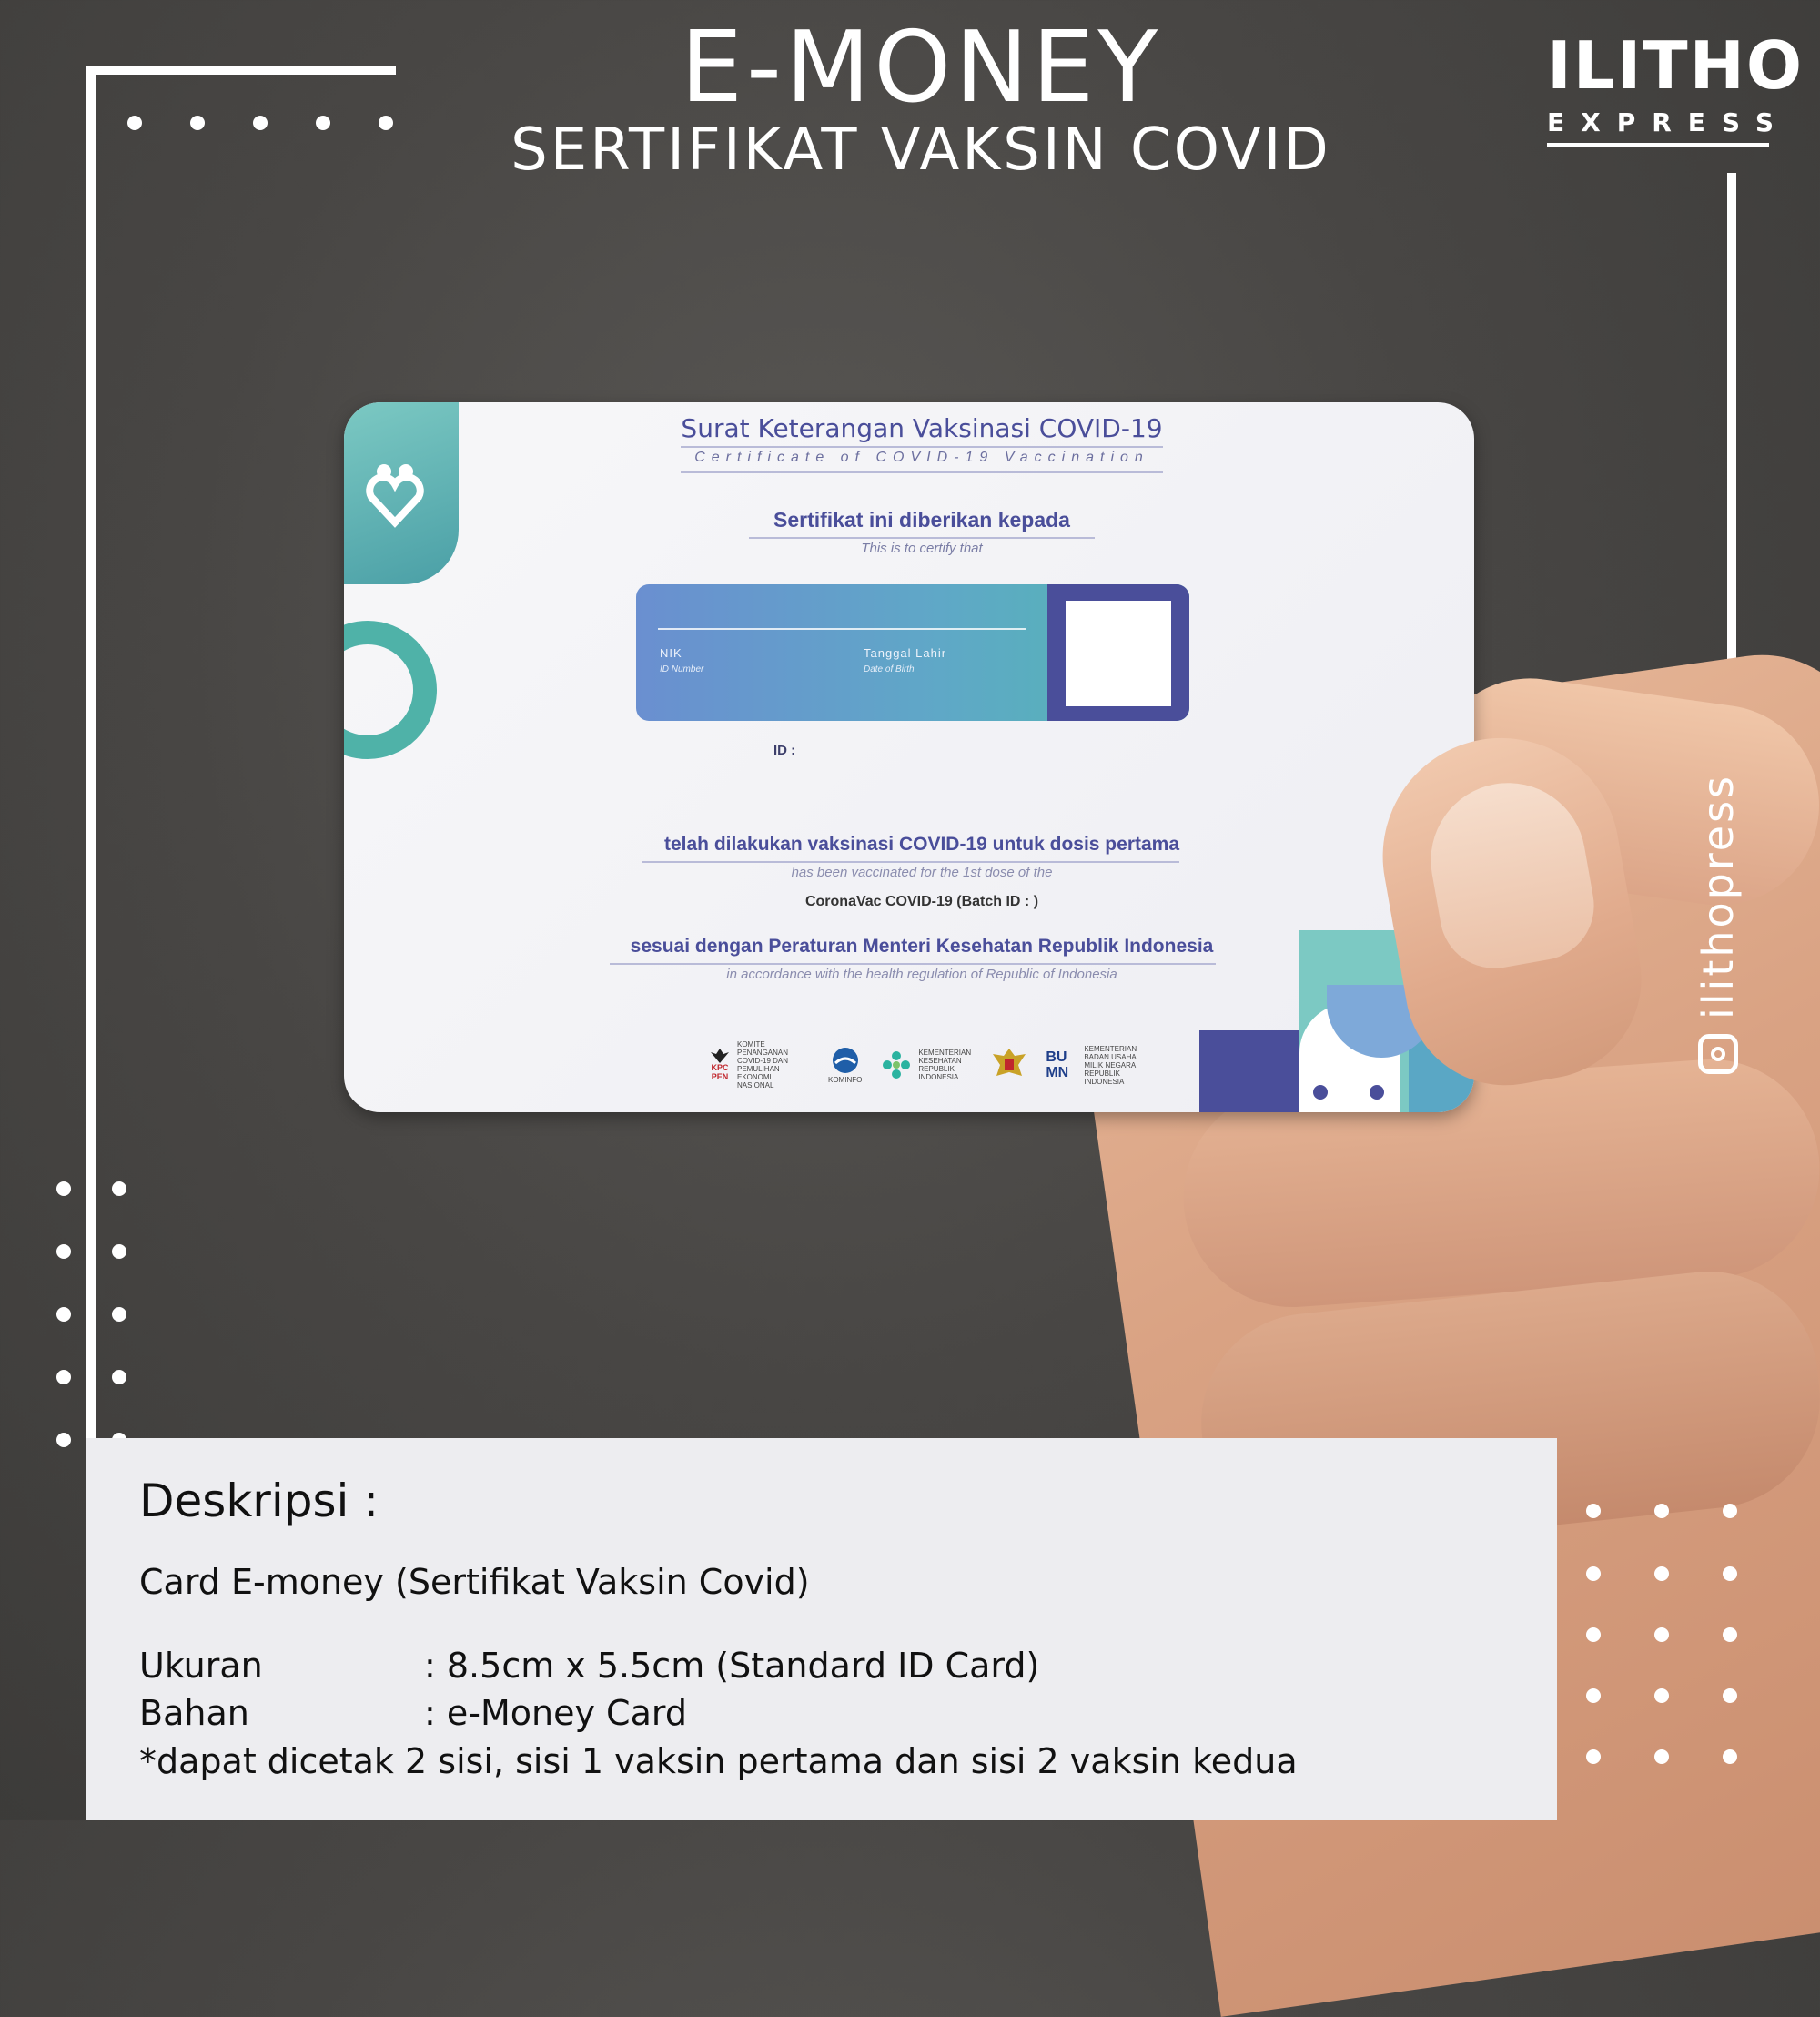  I want to click on card-block-decoration, so click(1249, 1071).